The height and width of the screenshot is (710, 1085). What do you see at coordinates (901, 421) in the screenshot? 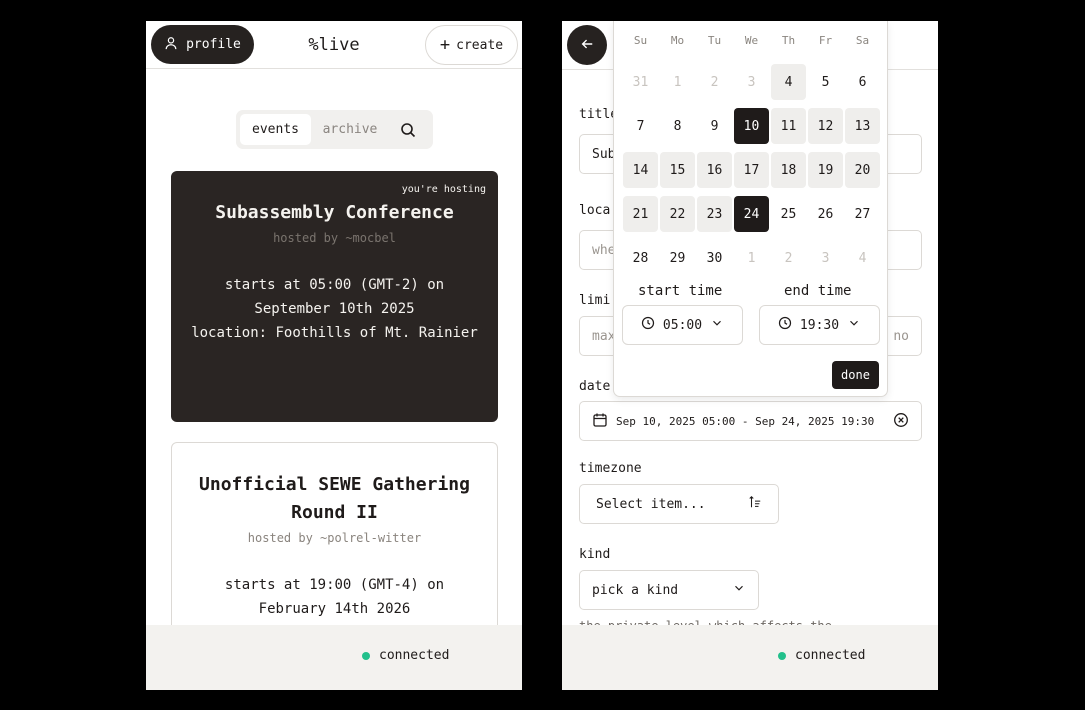
I see `clear-icon` at bounding box center [901, 421].